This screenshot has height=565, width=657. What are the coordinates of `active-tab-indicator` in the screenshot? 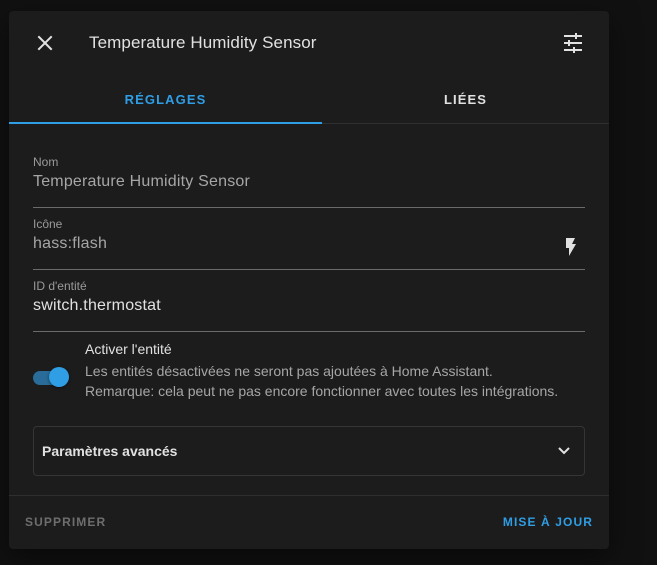 It's located at (165, 123).